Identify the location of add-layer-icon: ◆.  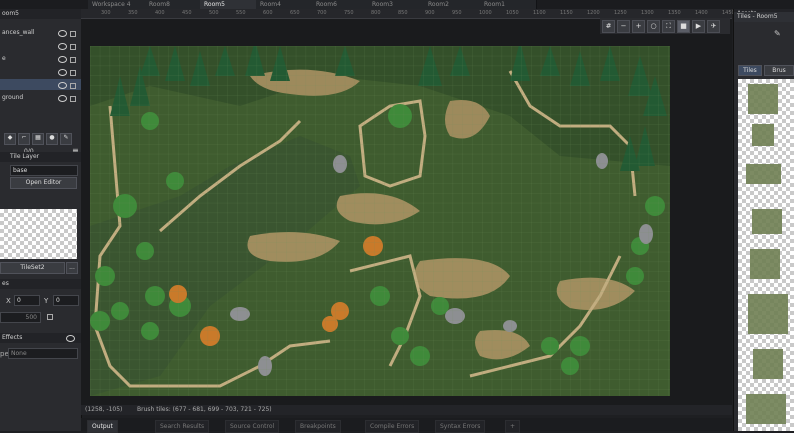
(10, 139).